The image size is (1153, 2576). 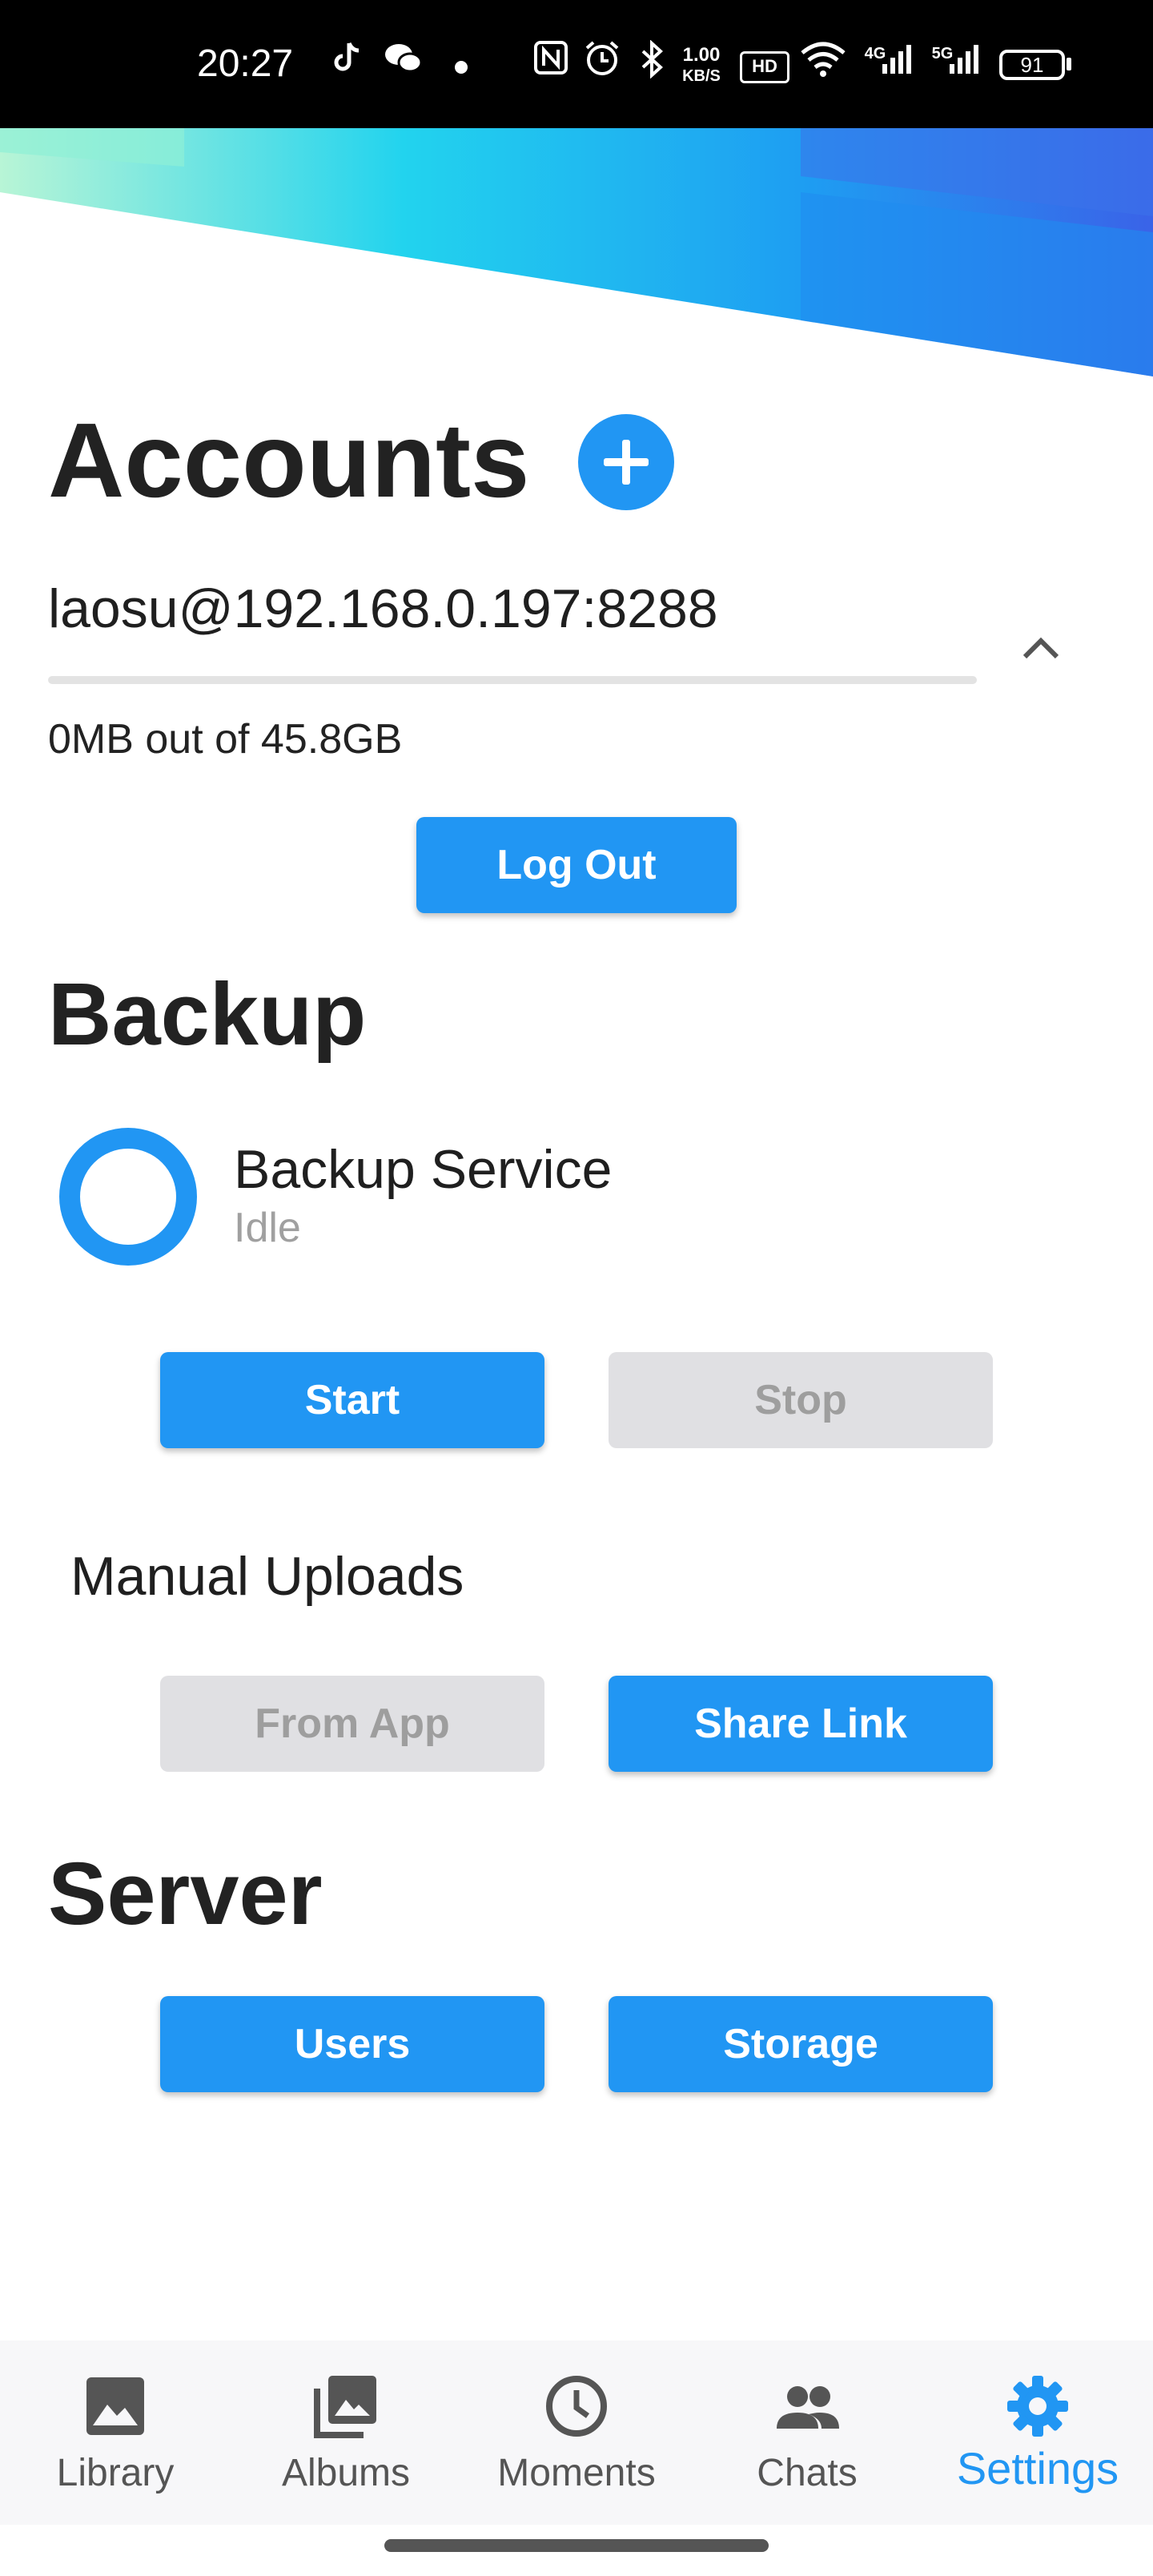 I want to click on nav-label-chats: Chats, so click(x=808, y=2473).